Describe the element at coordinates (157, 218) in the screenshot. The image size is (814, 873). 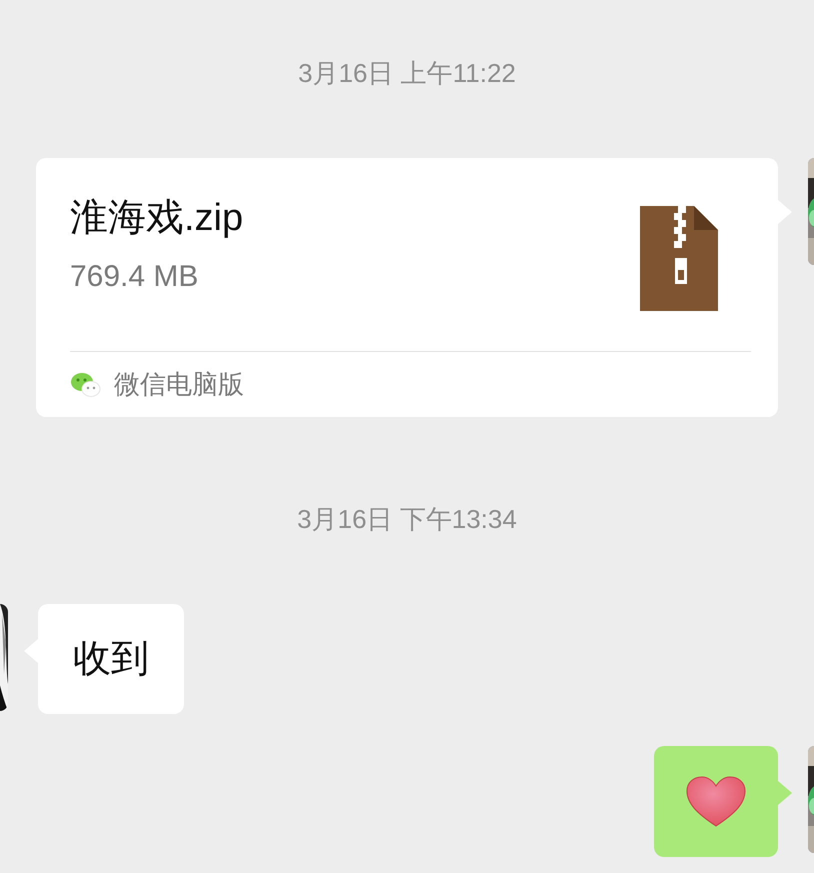
I see `file-name: 淮海戏.zip` at that location.